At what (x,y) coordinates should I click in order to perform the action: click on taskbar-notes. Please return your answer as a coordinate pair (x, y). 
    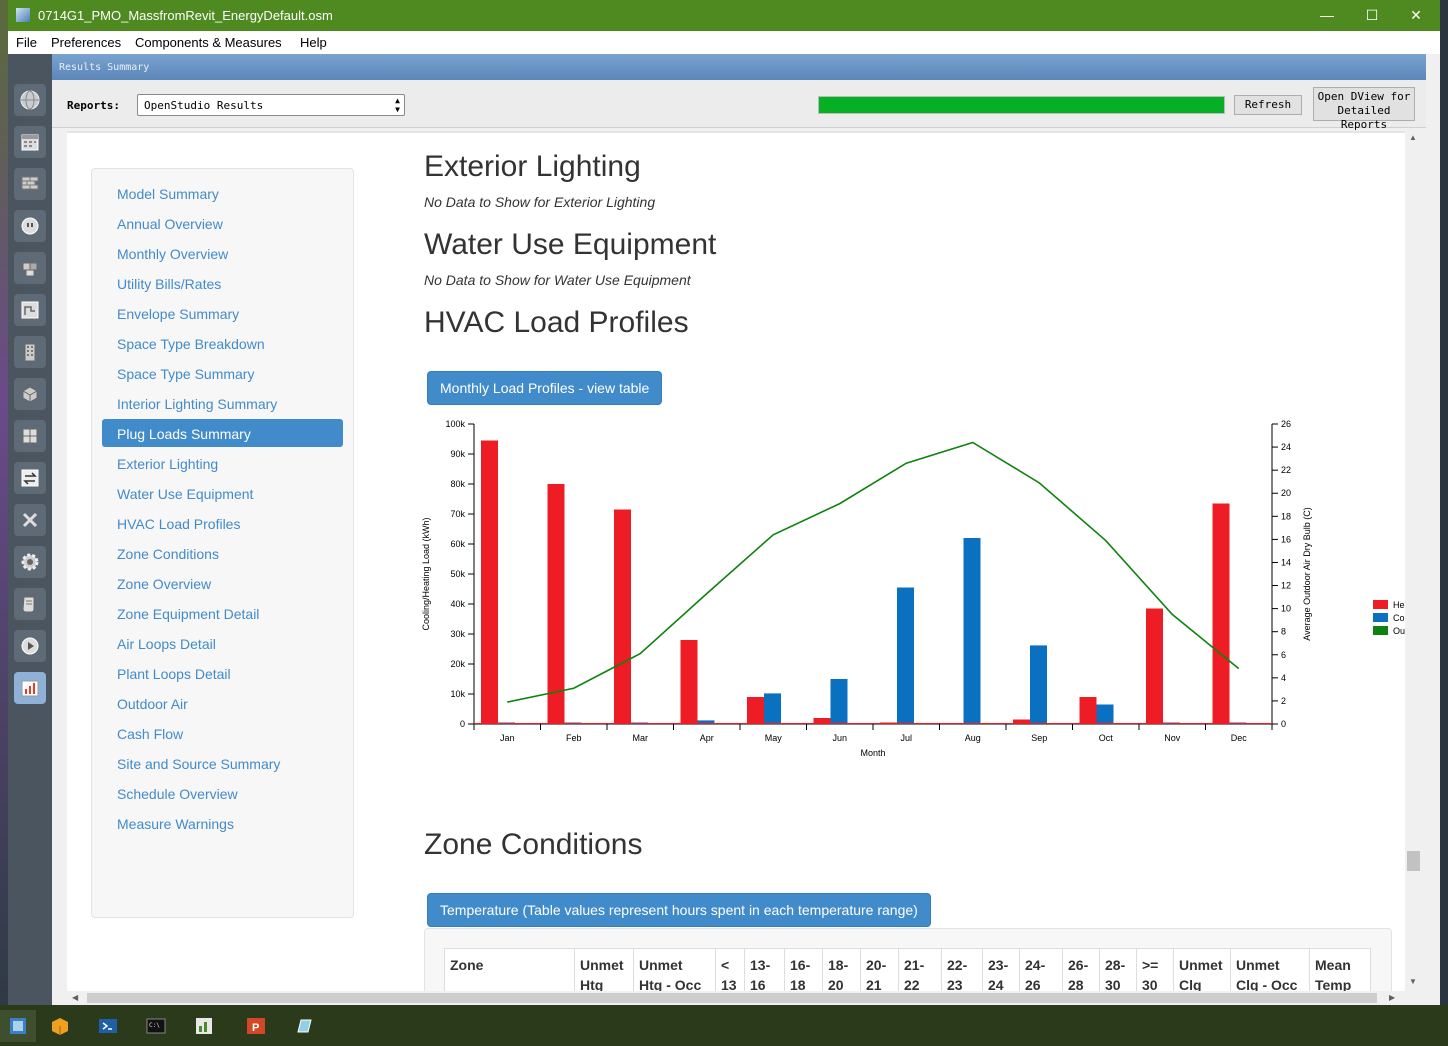
    Looking at the image, I should click on (304, 1026).